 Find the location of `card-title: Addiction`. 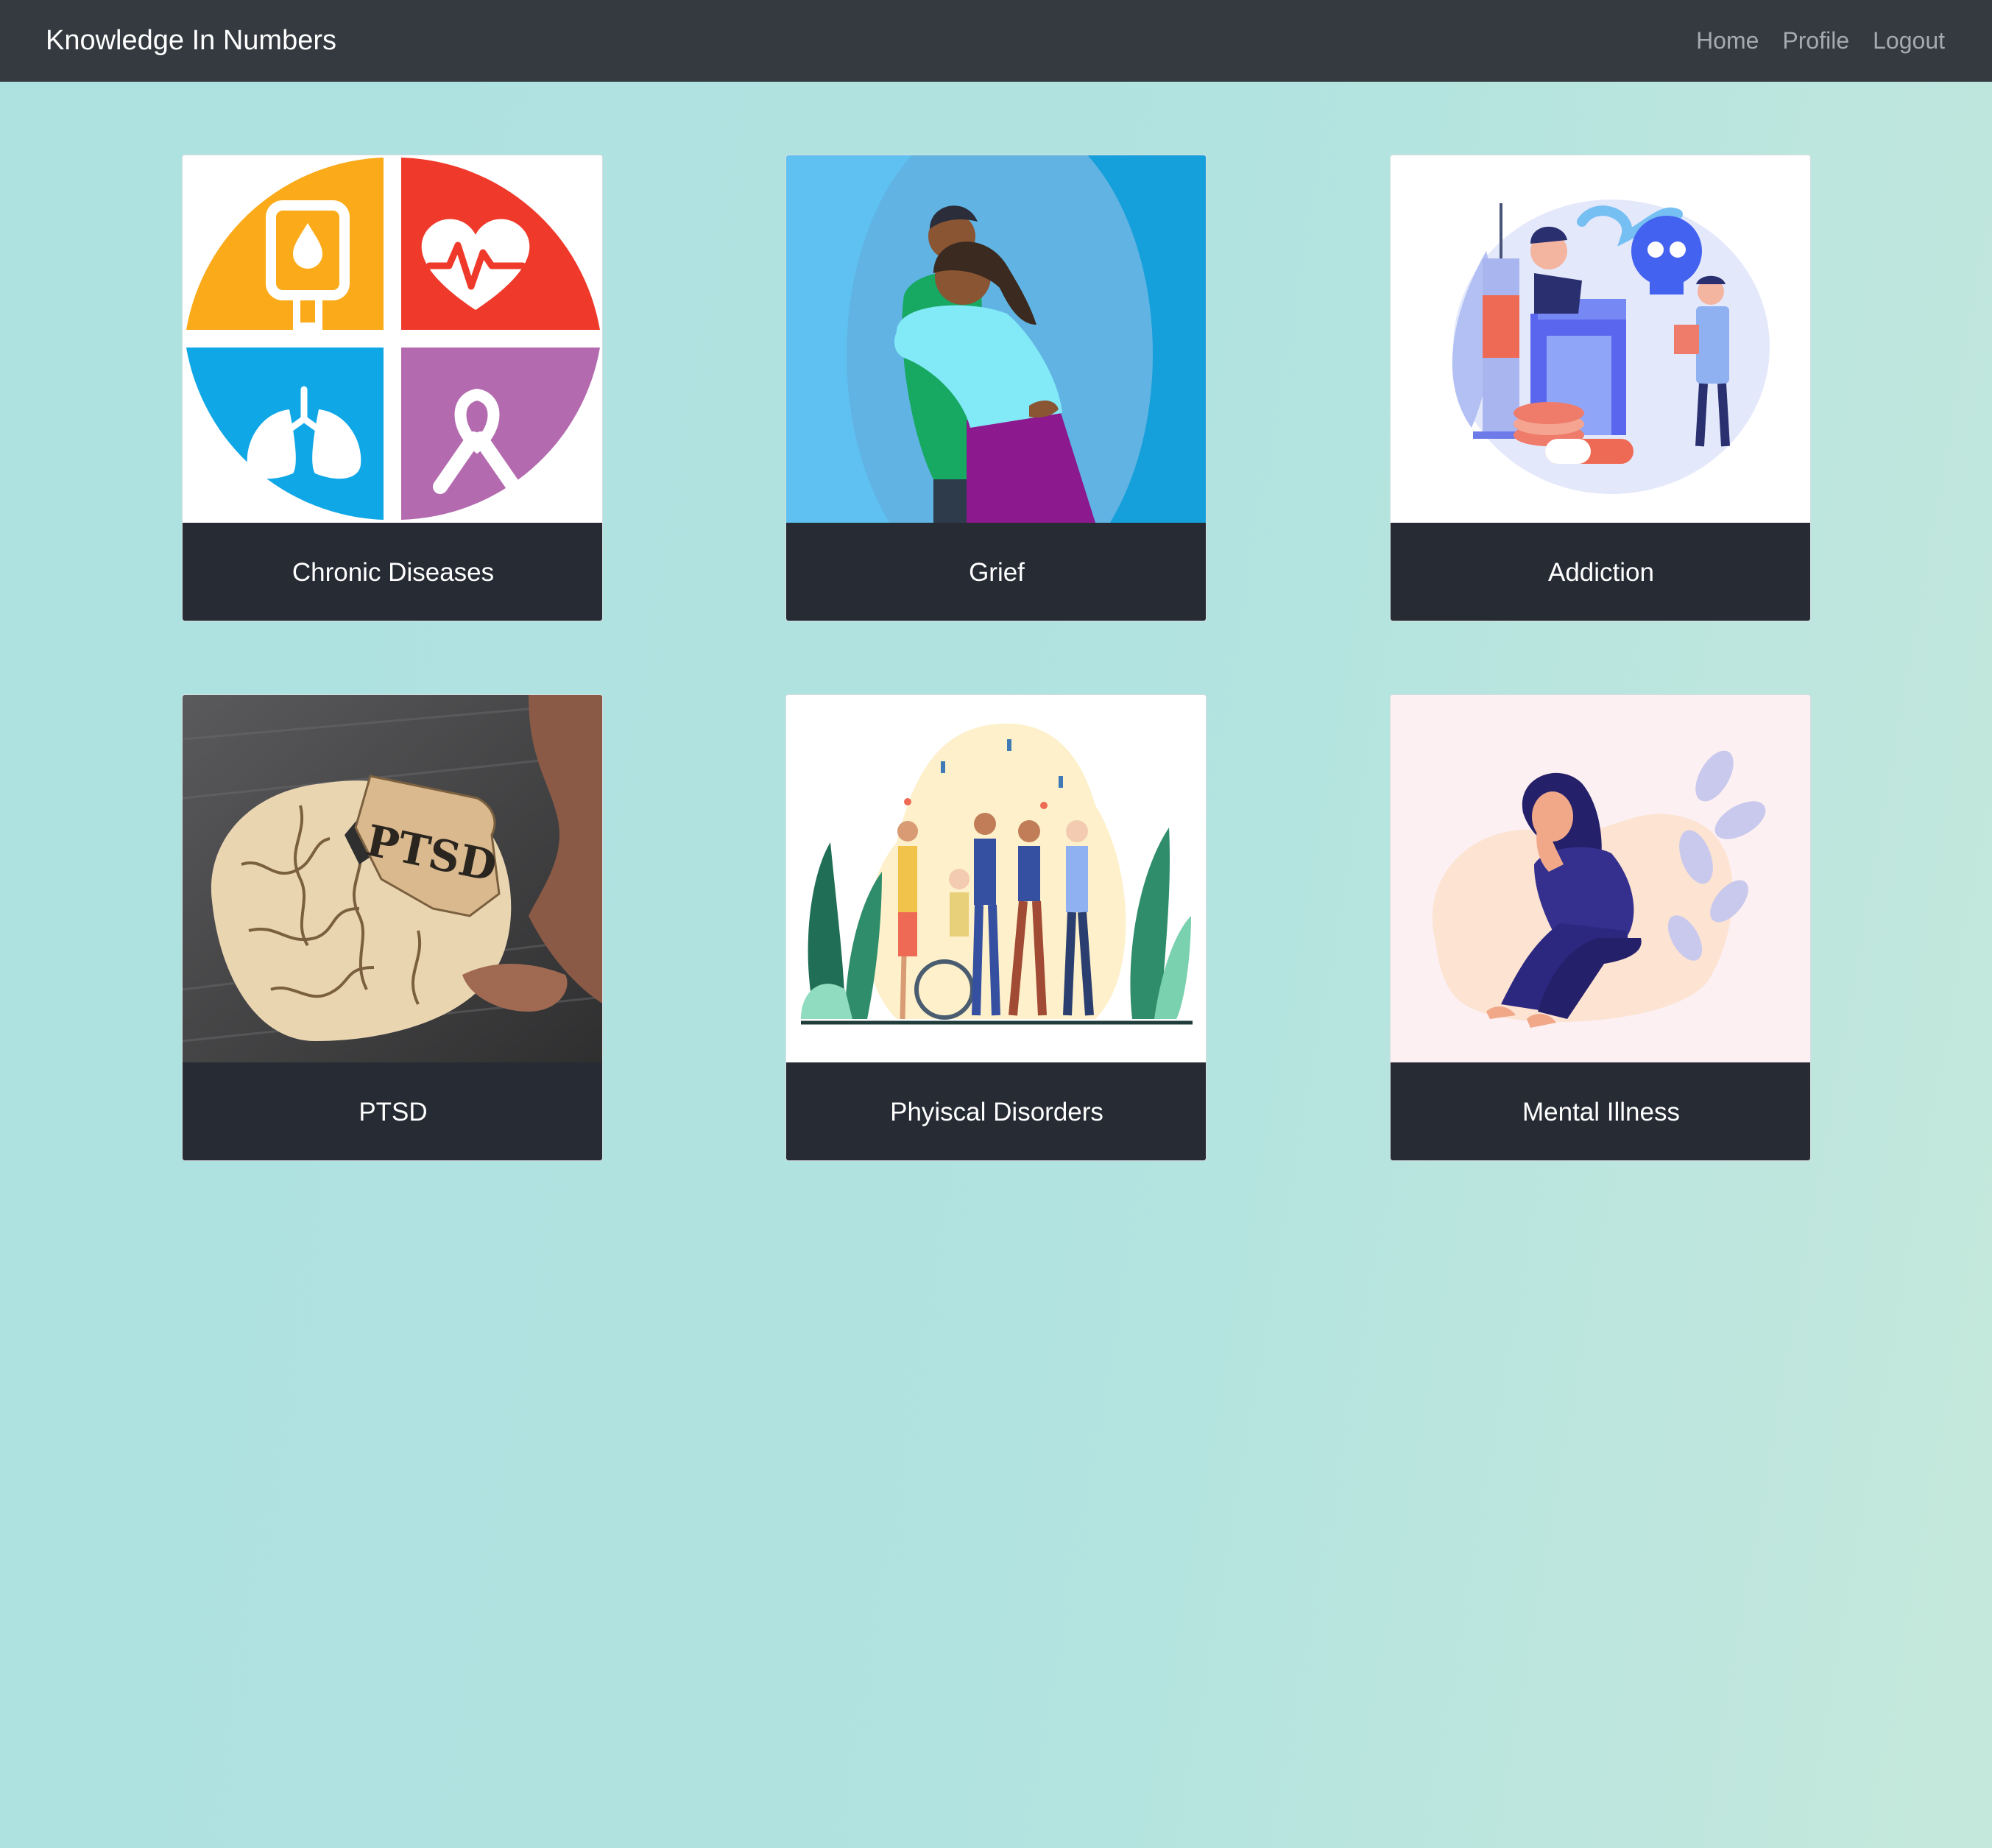

card-title: Addiction is located at coordinates (1600, 572).